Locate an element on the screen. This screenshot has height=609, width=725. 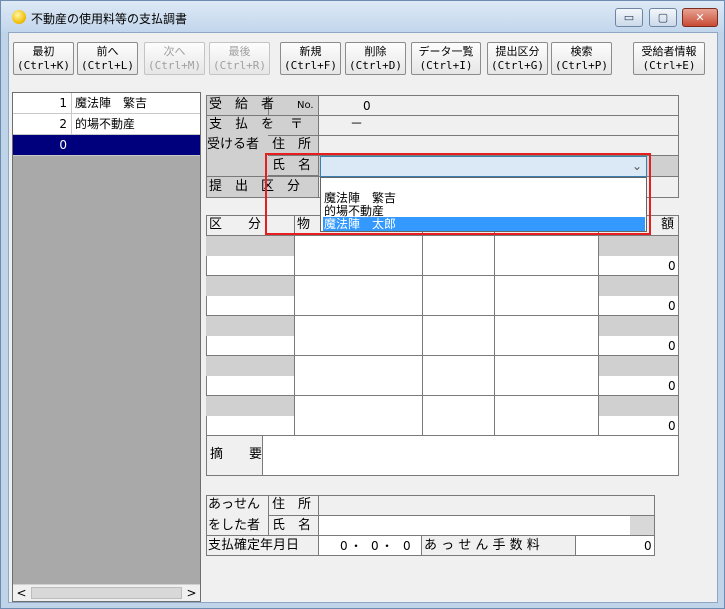
date-month: 0 is located at coordinates (375, 546).